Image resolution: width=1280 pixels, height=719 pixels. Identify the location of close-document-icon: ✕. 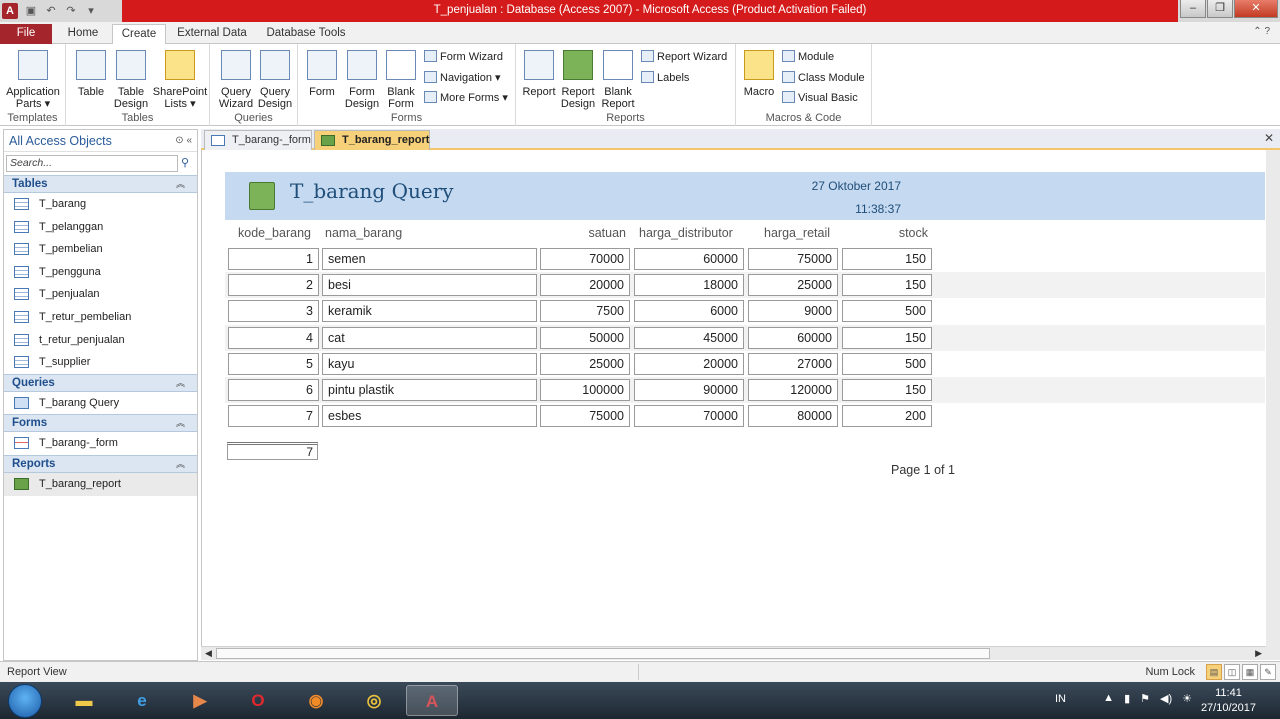
(1269, 138).